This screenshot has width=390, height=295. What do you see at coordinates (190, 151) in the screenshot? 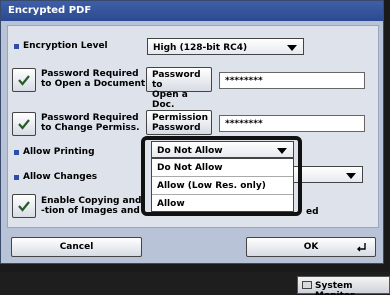
I see `allow-printing-value: Do Not Allow` at bounding box center [190, 151].